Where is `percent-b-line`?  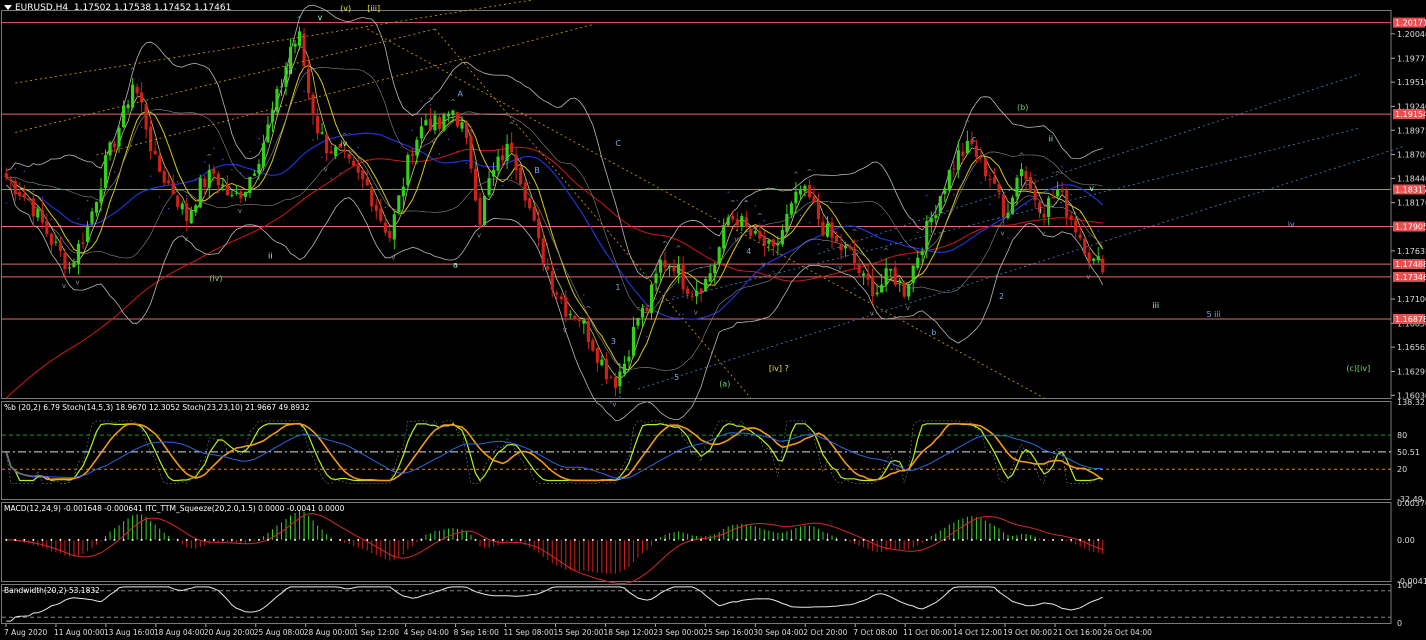 percent-b-line is located at coordinates (554, 452).